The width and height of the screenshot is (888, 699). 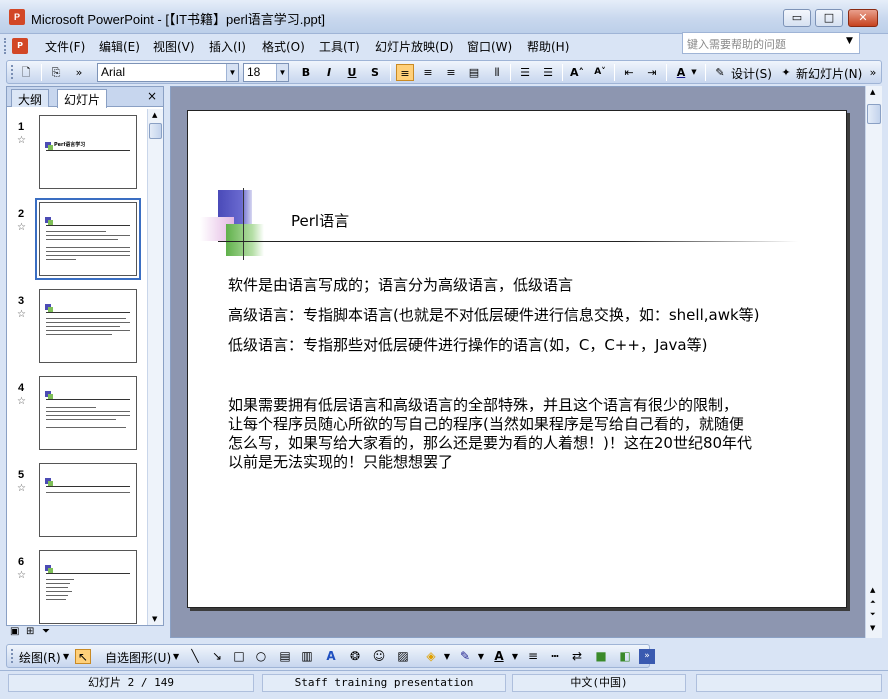 What do you see at coordinates (227, 46) in the screenshot?
I see `menu-insert: 插入(I)` at bounding box center [227, 46].